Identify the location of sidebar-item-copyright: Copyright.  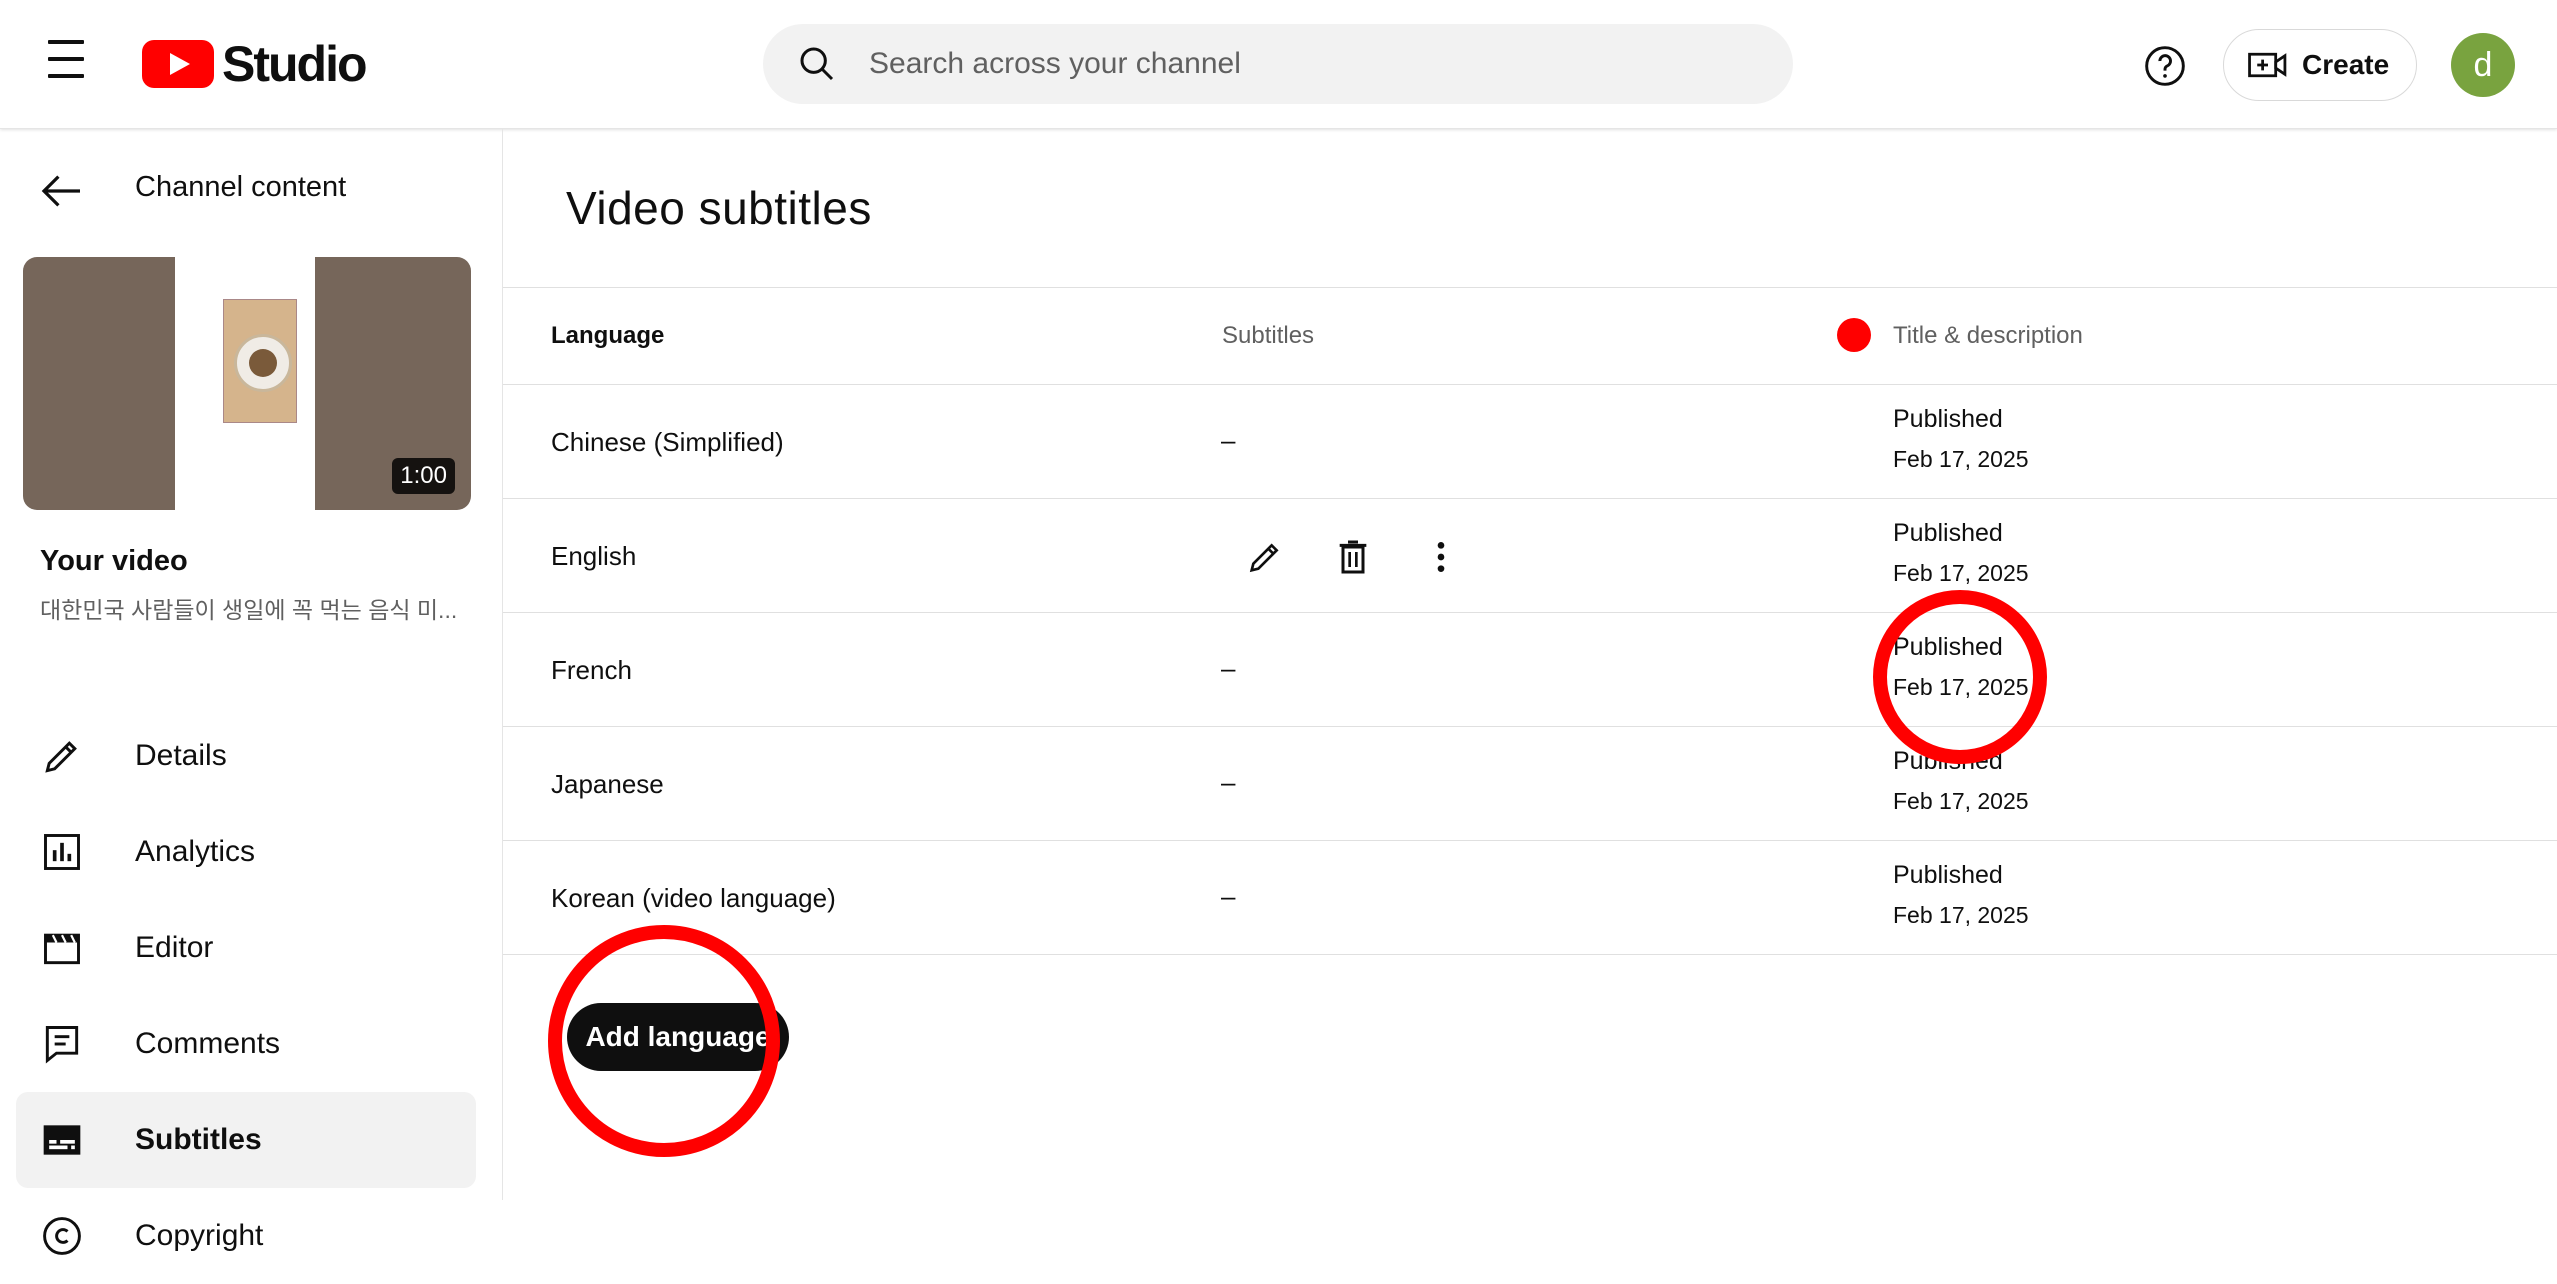
(246, 1236).